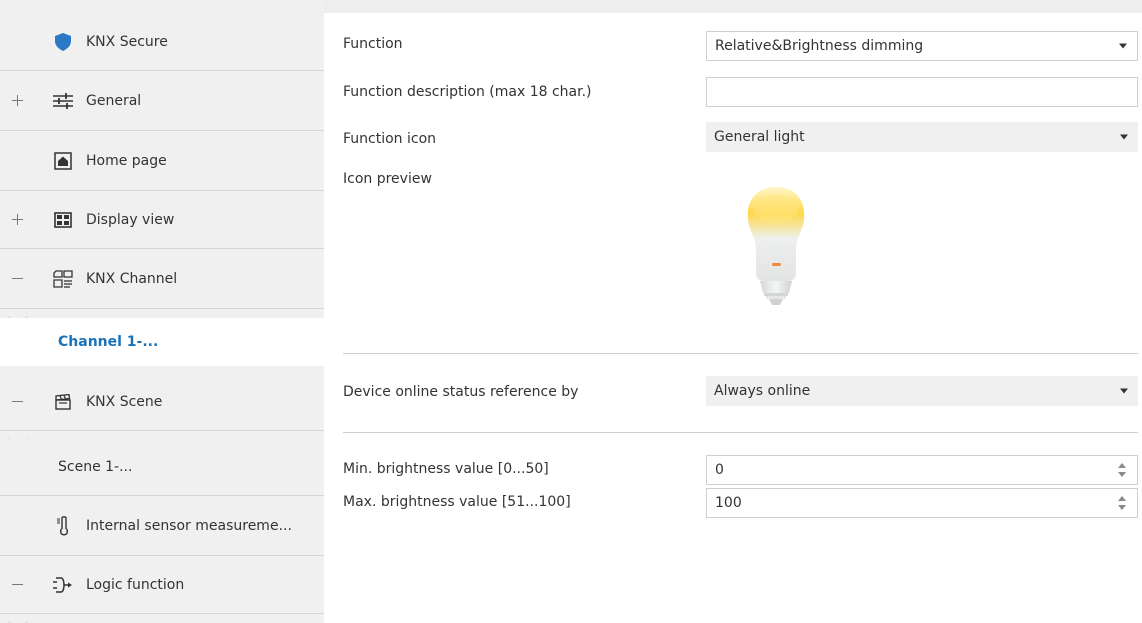 This screenshot has height=623, width=1142. What do you see at coordinates (759, 137) in the screenshot?
I see `function-icon-value: General light` at bounding box center [759, 137].